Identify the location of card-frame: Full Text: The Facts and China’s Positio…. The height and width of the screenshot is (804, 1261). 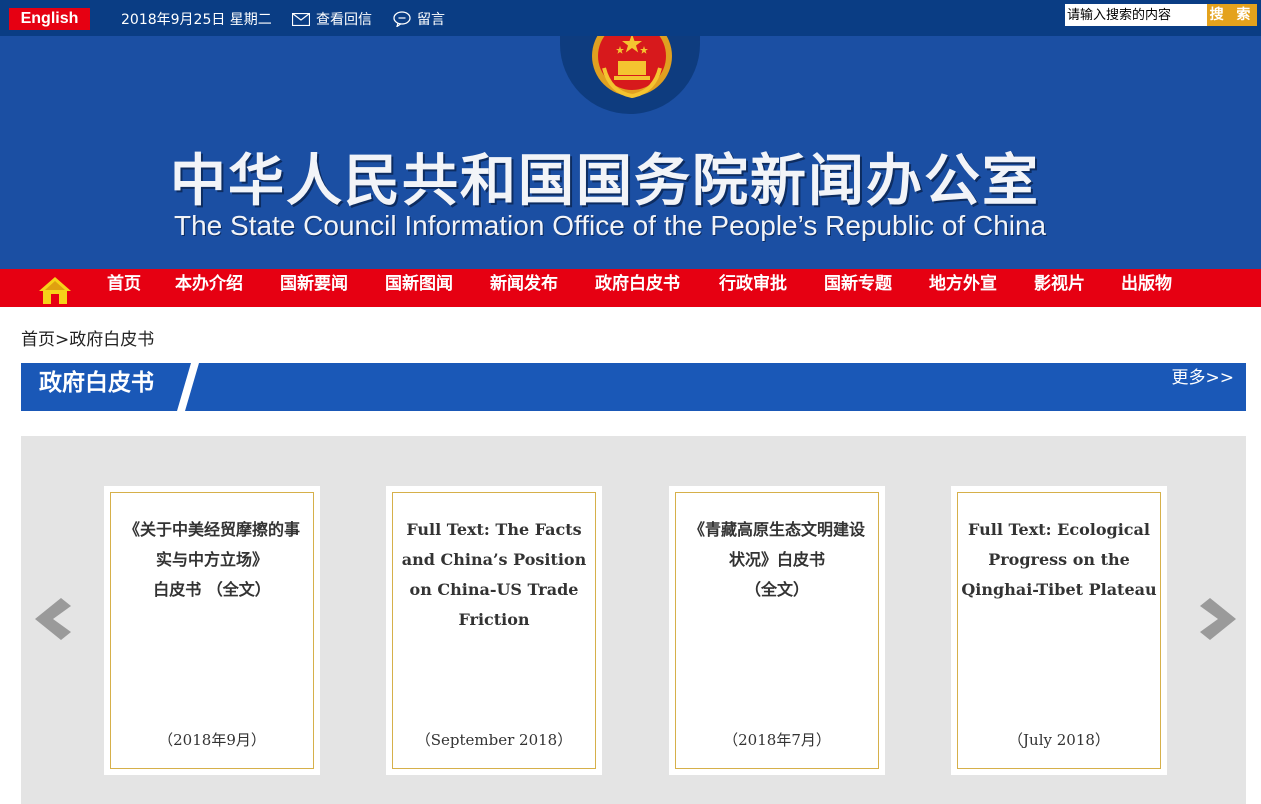
(494, 630).